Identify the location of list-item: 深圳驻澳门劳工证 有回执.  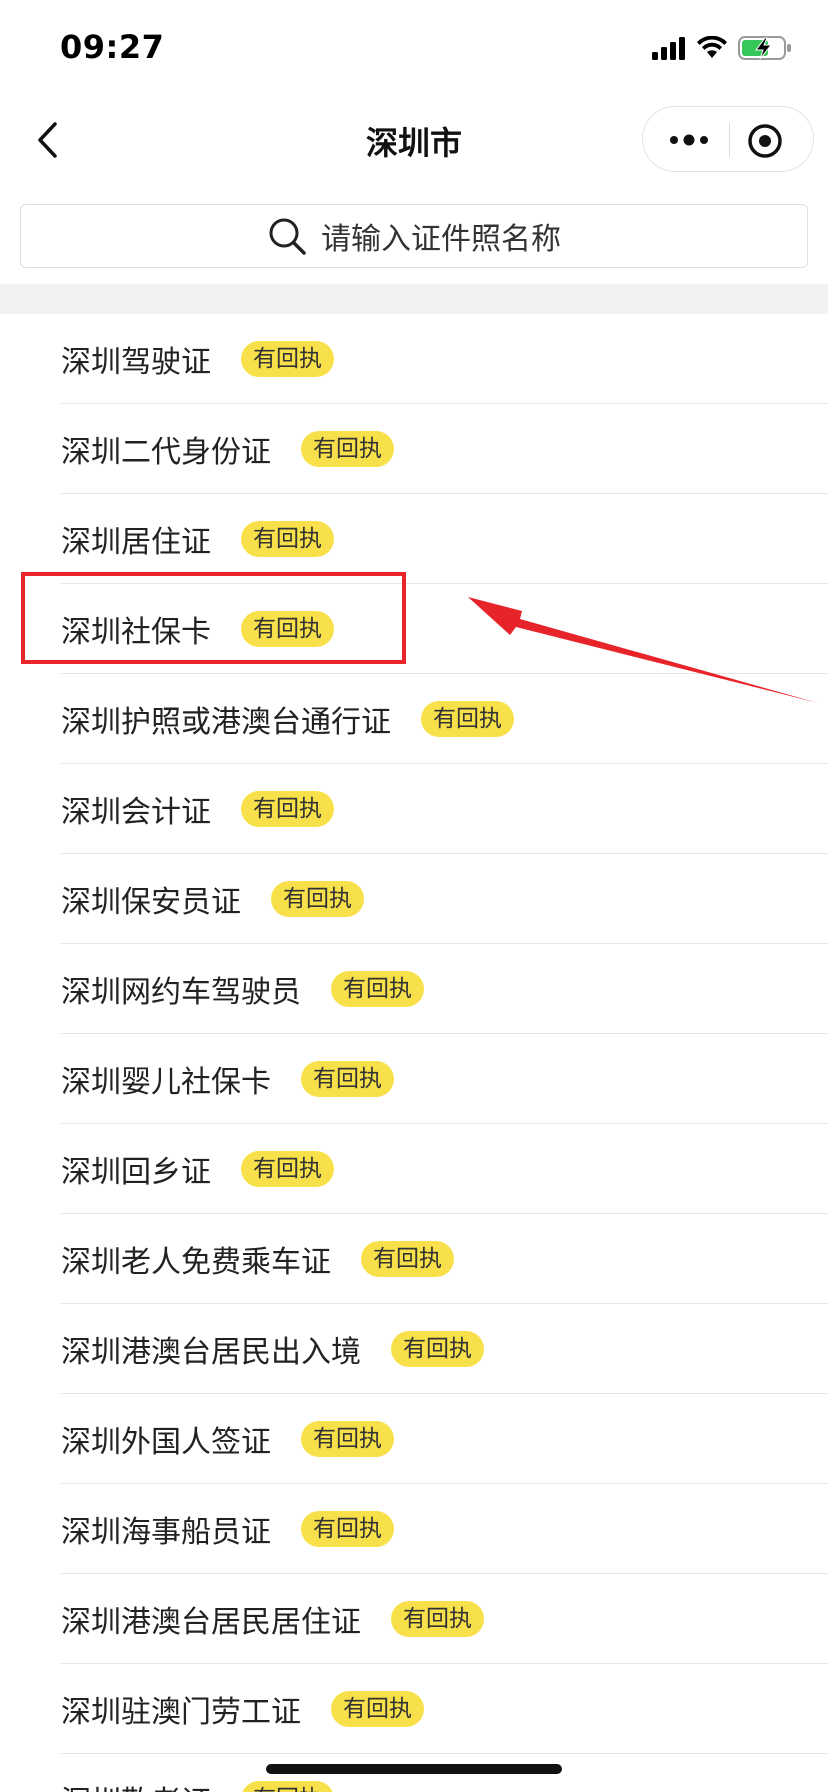
(414, 1709).